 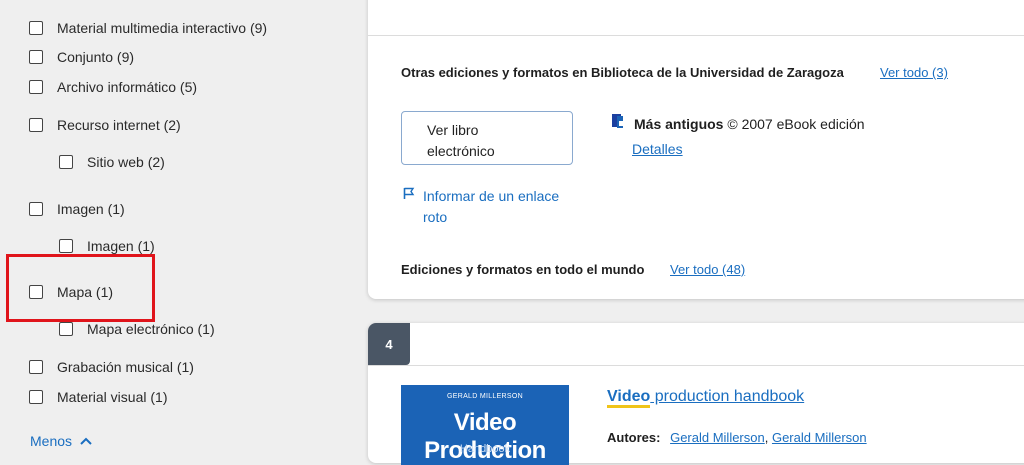 I want to click on facet-grabacion-musical: Grabación musical (1), so click(x=111, y=367).